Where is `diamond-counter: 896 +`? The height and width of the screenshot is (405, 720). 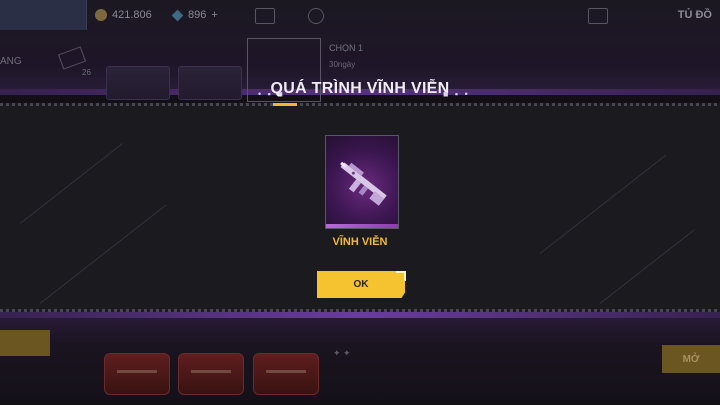 diamond-counter: 896 + is located at coordinates (194, 15).